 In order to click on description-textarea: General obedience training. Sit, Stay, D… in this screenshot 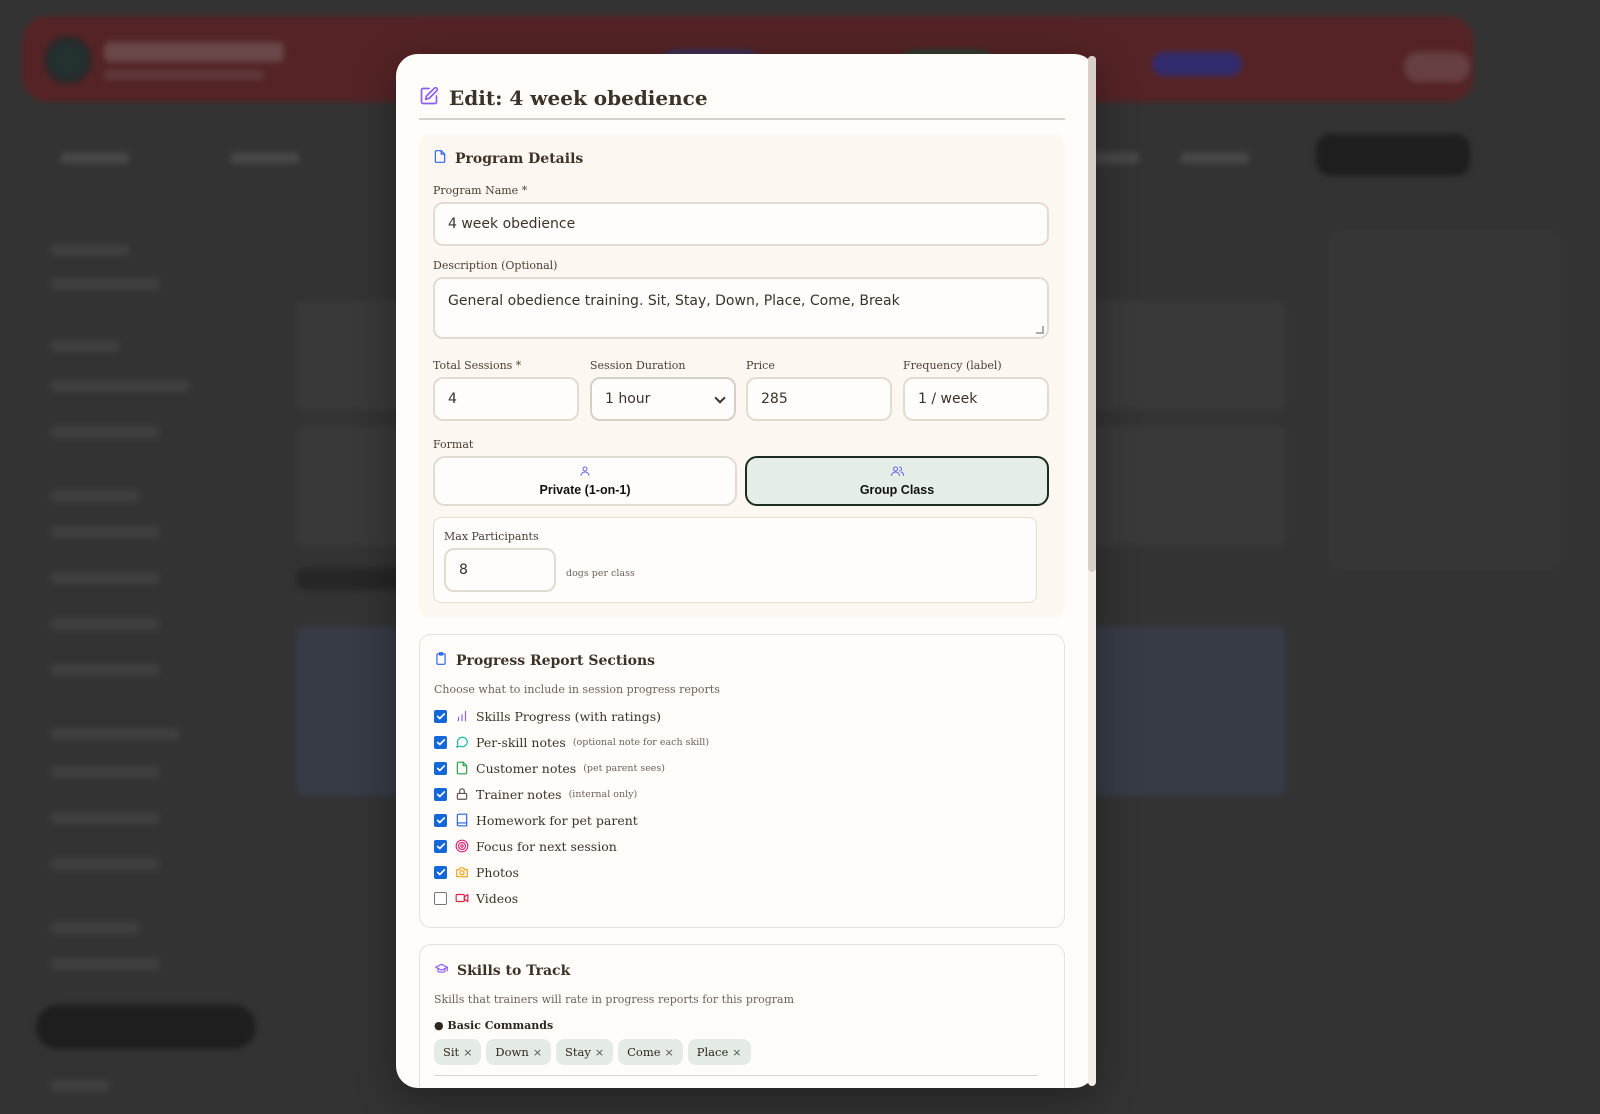, I will do `click(741, 308)`.